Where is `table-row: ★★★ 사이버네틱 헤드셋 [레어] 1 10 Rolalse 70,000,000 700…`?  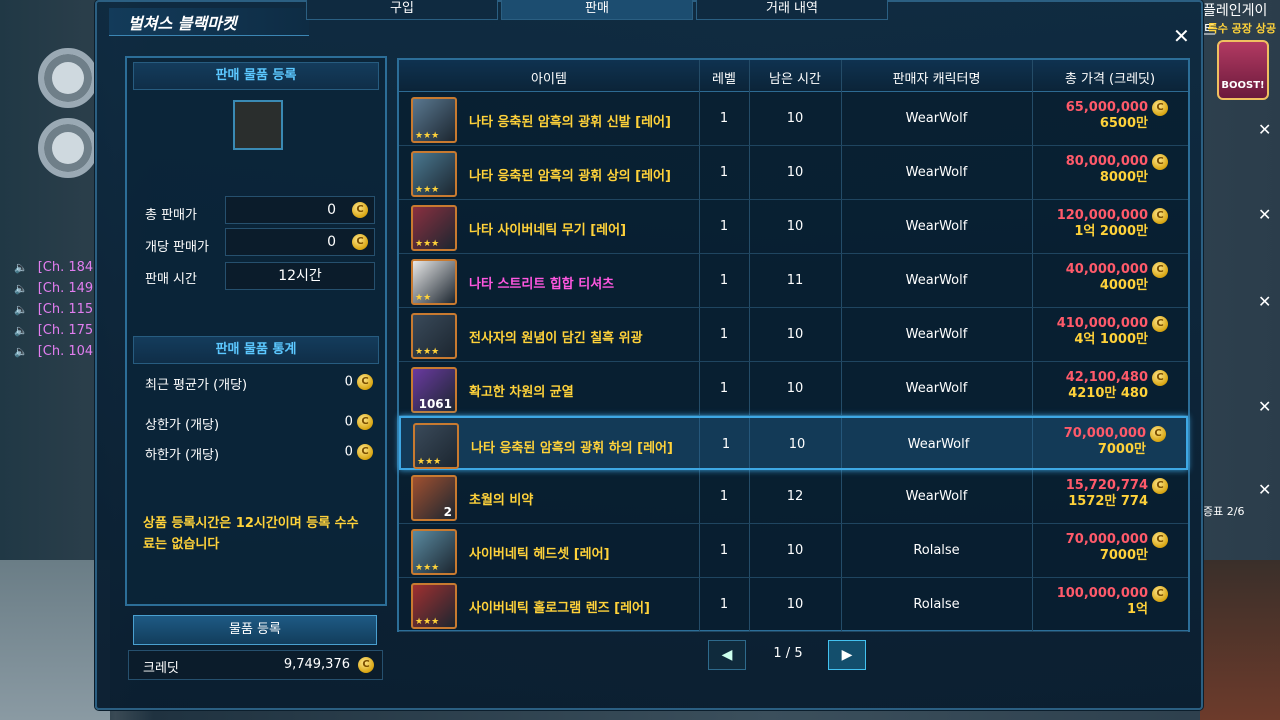
table-row: ★★★ 사이버네틱 헤드셋 [레어] 1 10 Rolalse 70,000,000 700… is located at coordinates (793, 551).